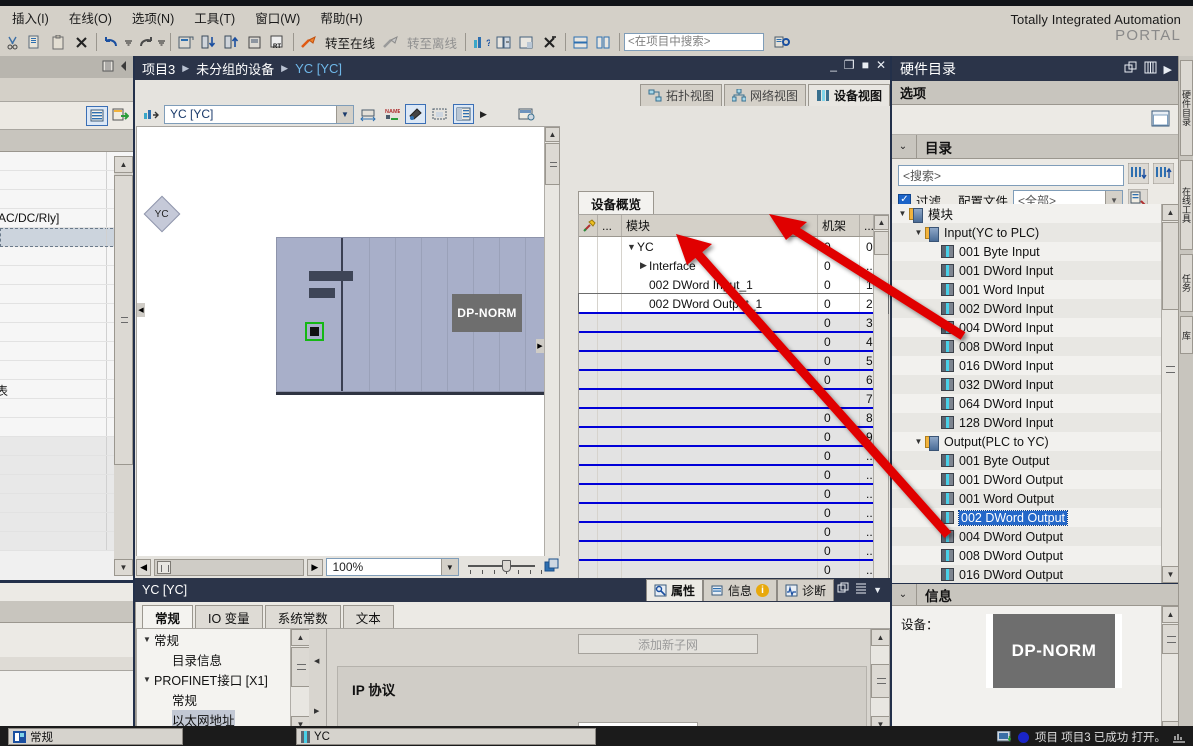  What do you see at coordinates (449, 567) in the screenshot?
I see `chevron-down-icon: ▼` at bounding box center [449, 567].